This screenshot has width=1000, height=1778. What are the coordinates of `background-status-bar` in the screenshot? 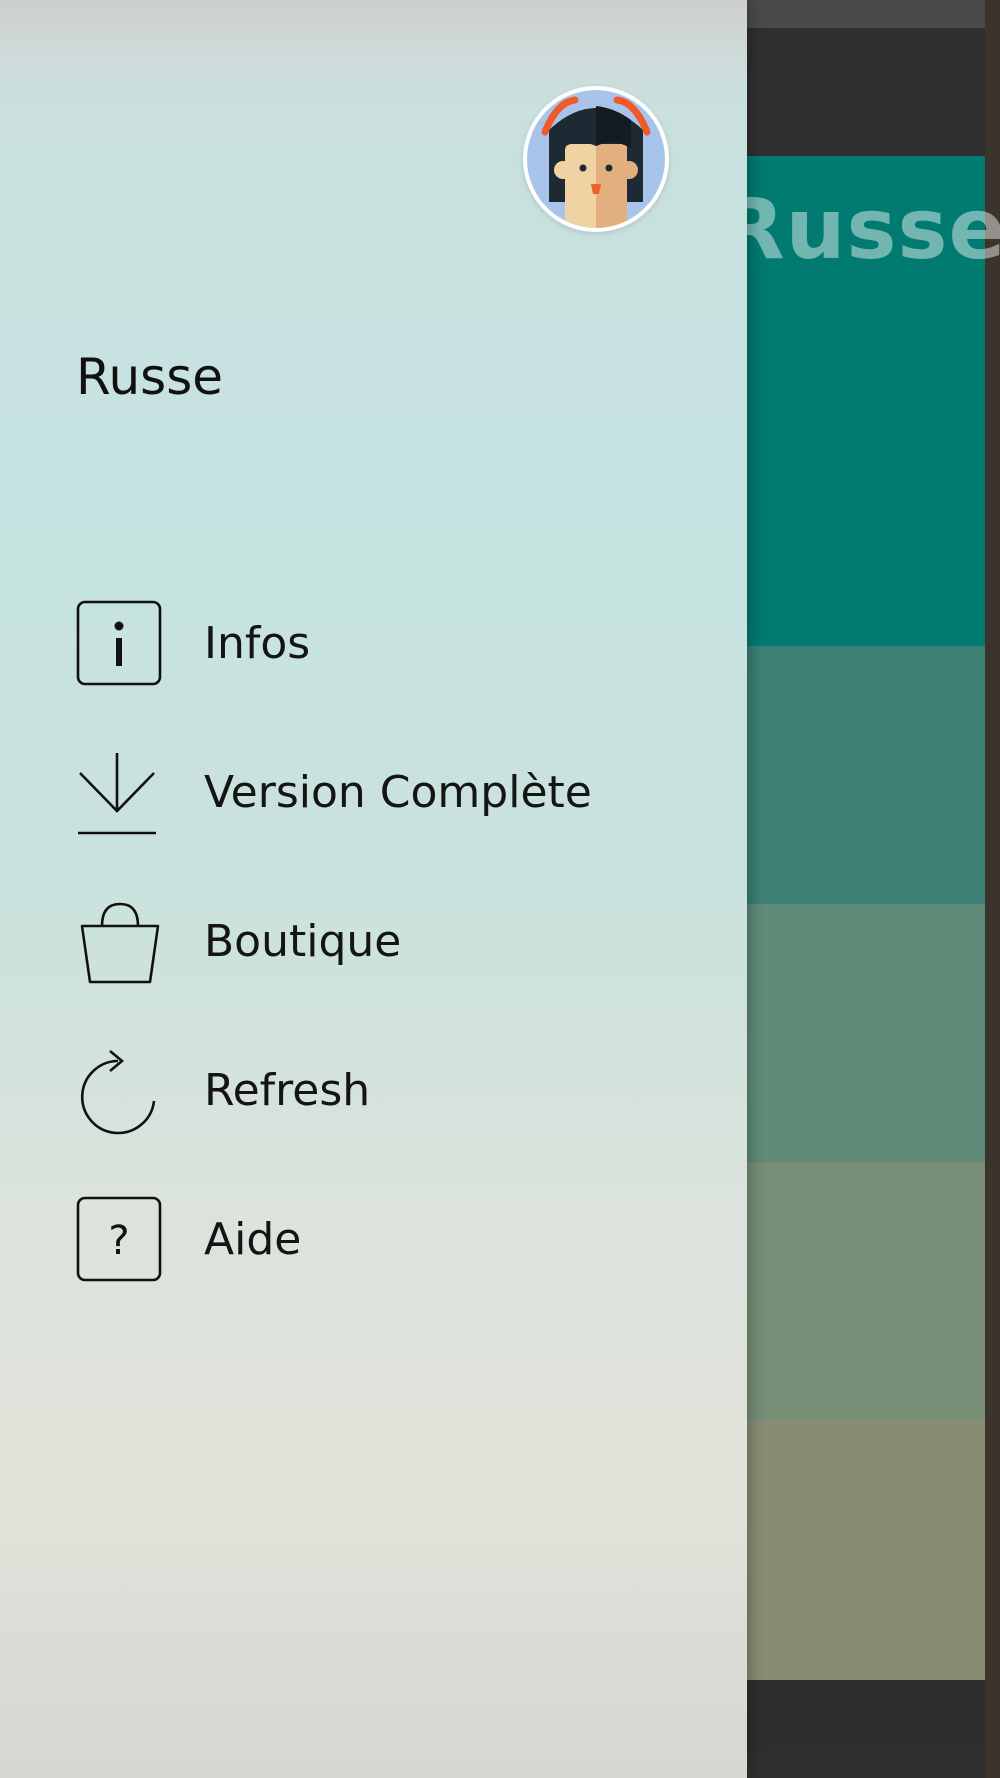 It's located at (862, 14).